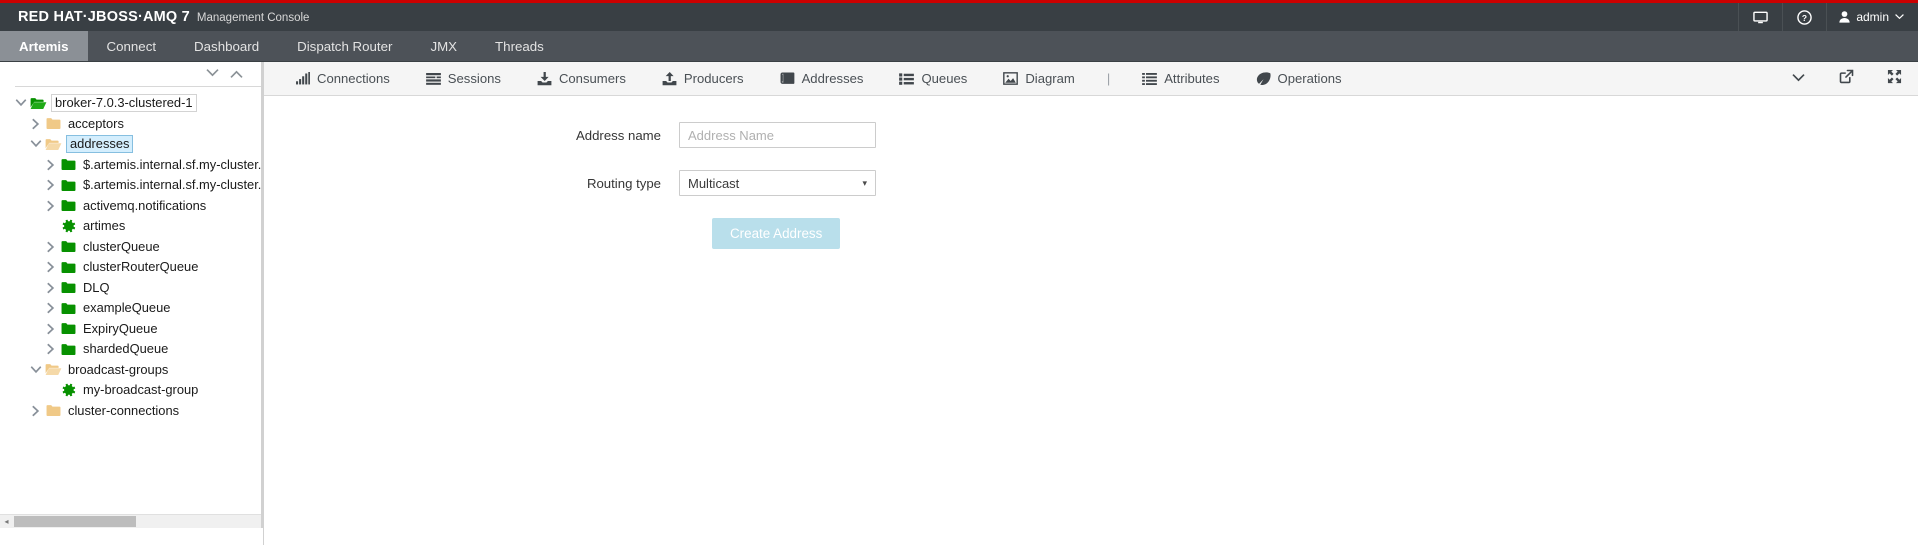  I want to click on routing-type-label: Routing type, so click(623, 183).